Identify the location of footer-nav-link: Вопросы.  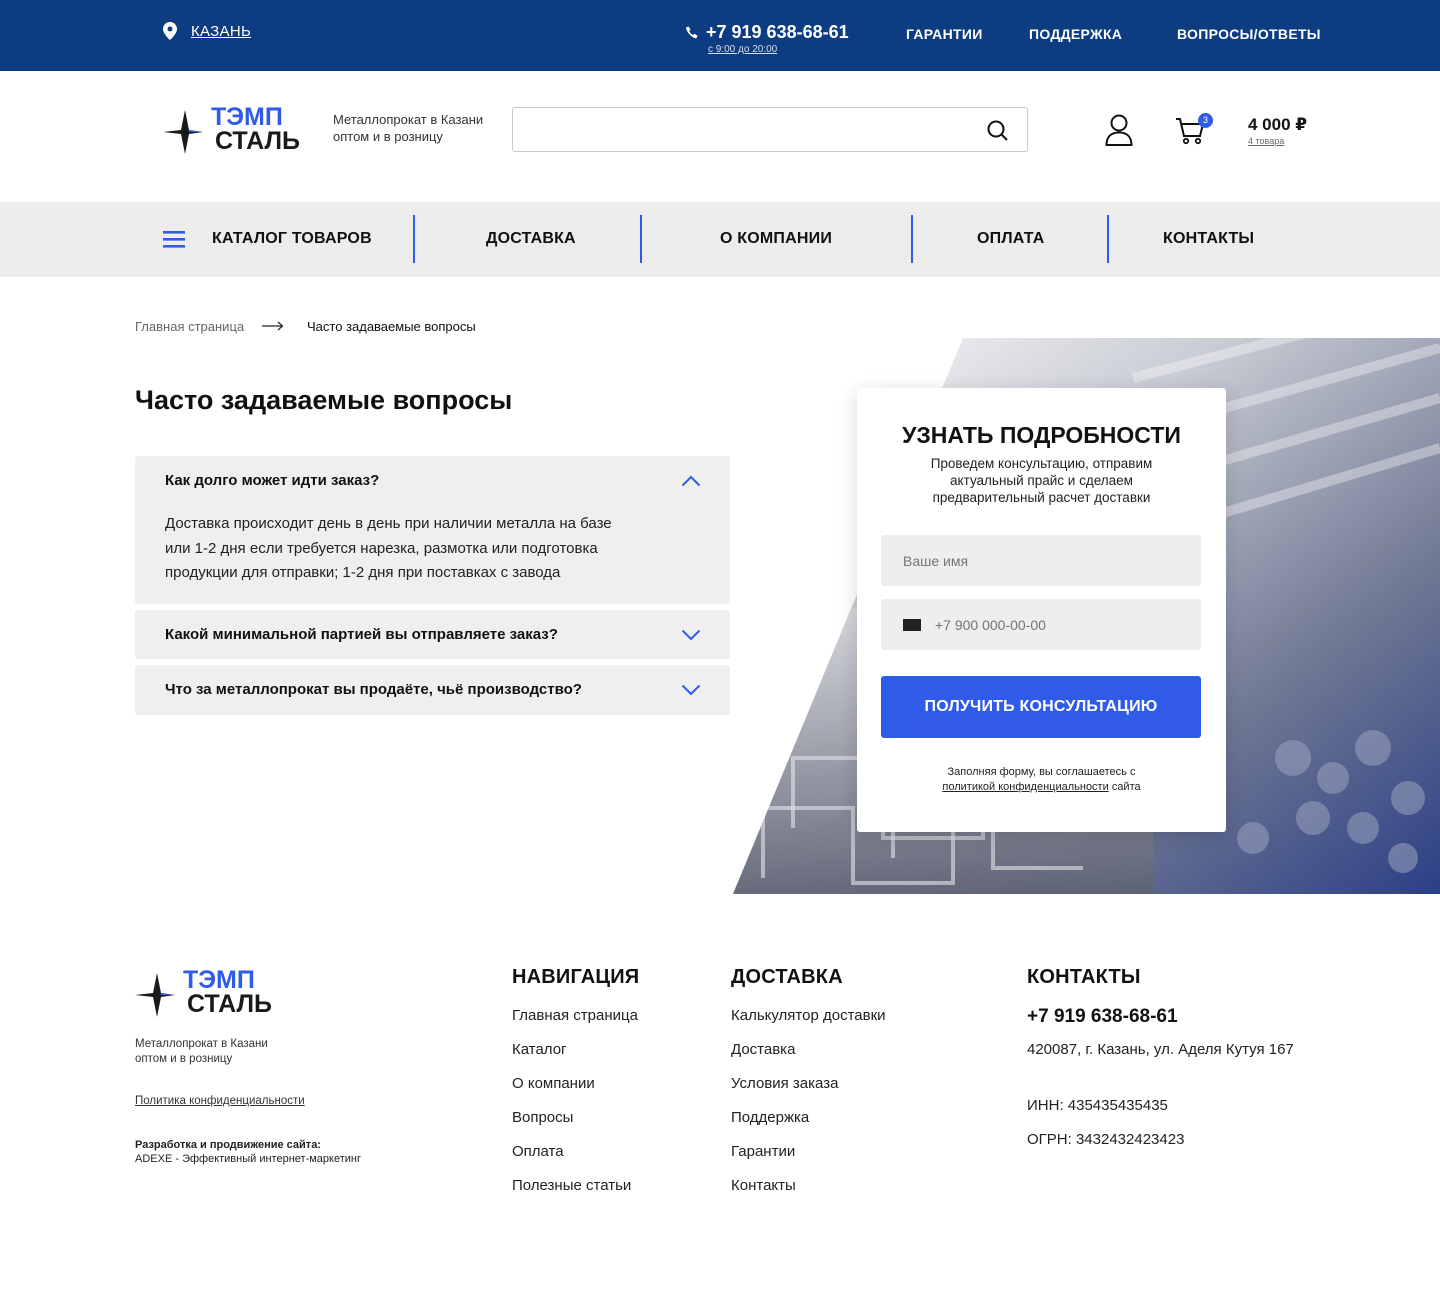
(542, 1117).